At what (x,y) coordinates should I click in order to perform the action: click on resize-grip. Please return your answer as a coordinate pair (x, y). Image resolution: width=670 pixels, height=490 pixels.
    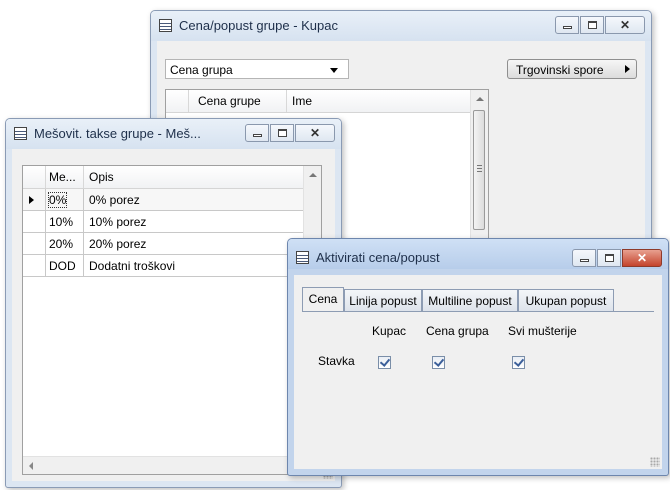
    Looking at the image, I should click on (655, 462).